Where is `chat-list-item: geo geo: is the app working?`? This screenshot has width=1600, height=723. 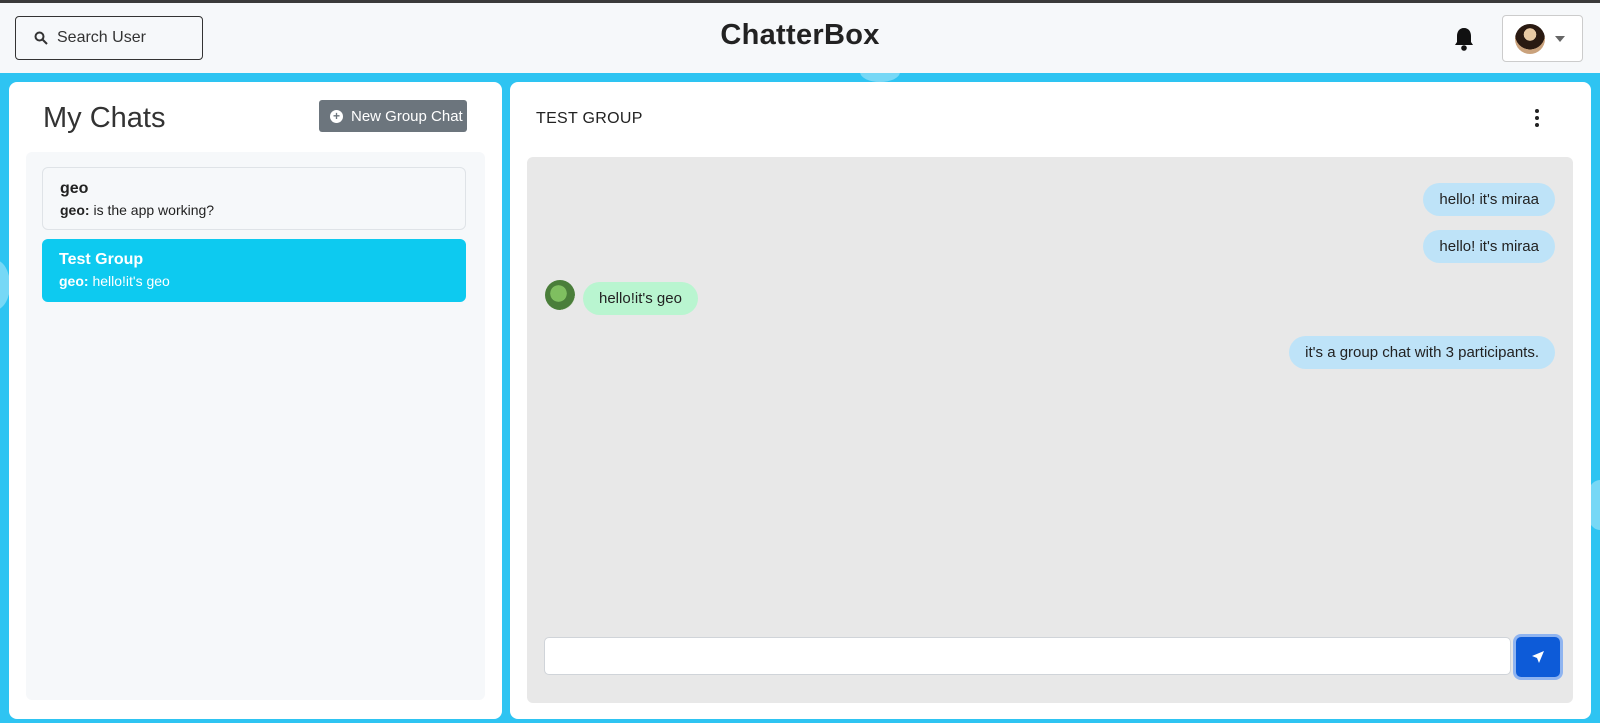 chat-list-item: geo geo: is the app working? is located at coordinates (254, 198).